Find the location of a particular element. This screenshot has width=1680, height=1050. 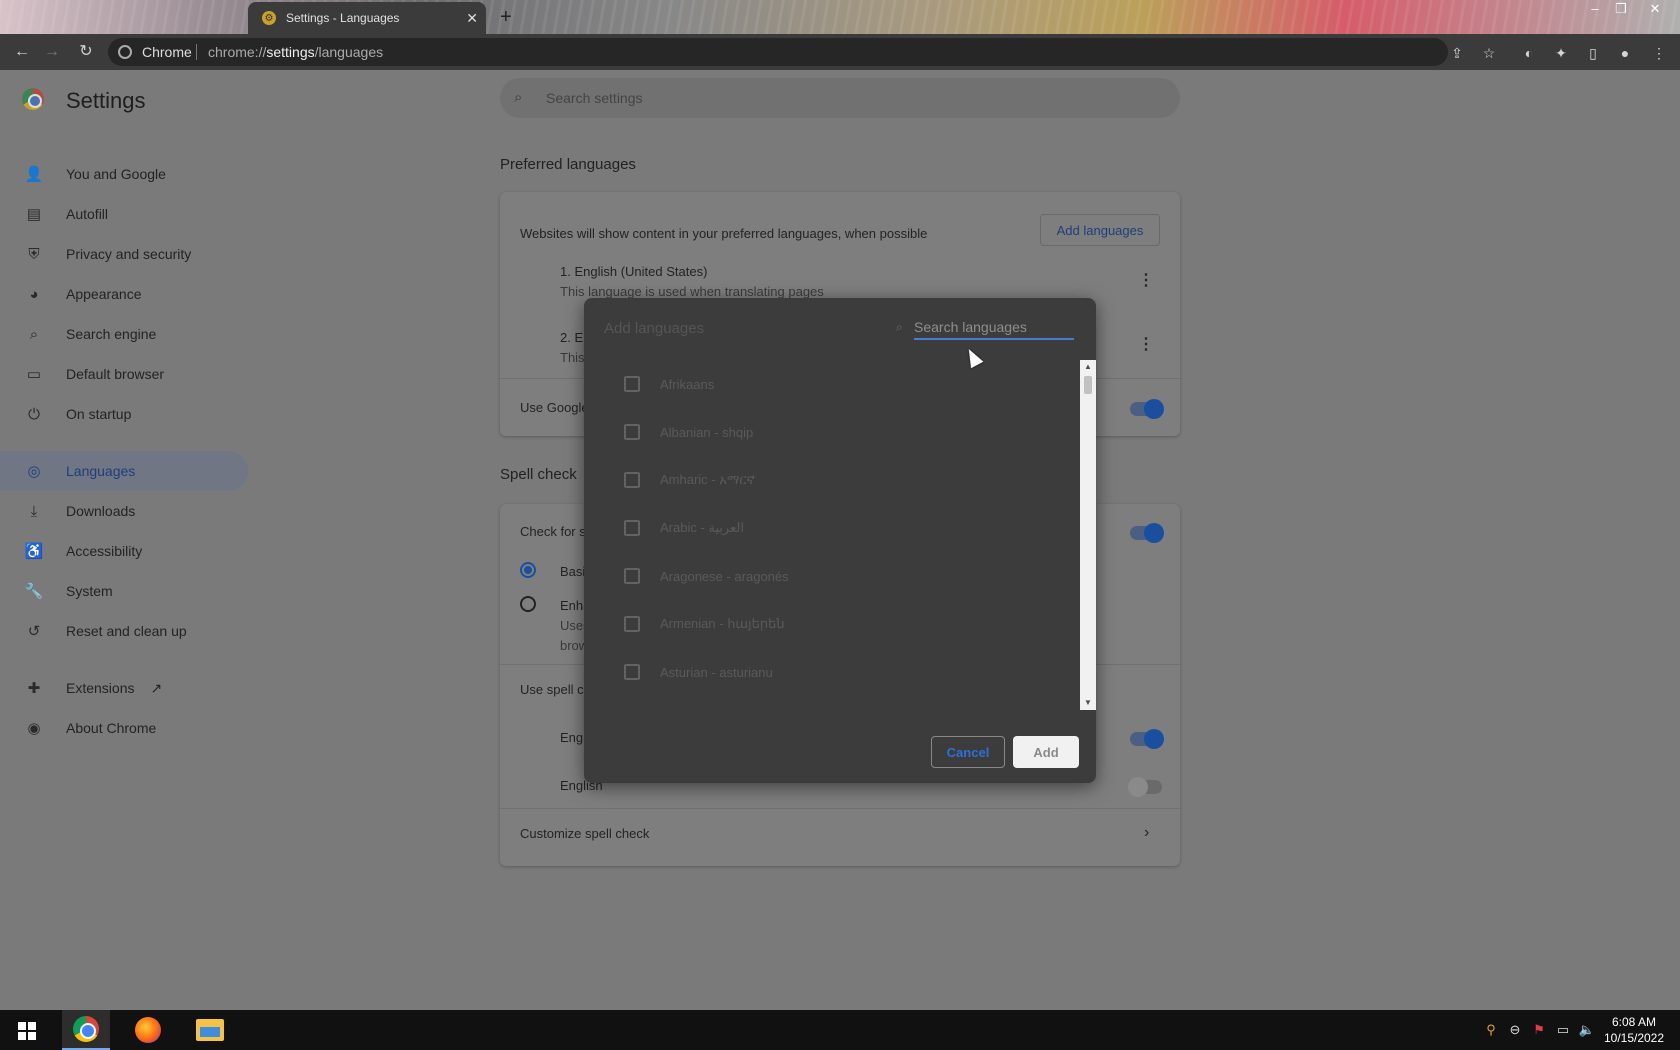

scrollbar-thumb is located at coordinates (1088, 385).